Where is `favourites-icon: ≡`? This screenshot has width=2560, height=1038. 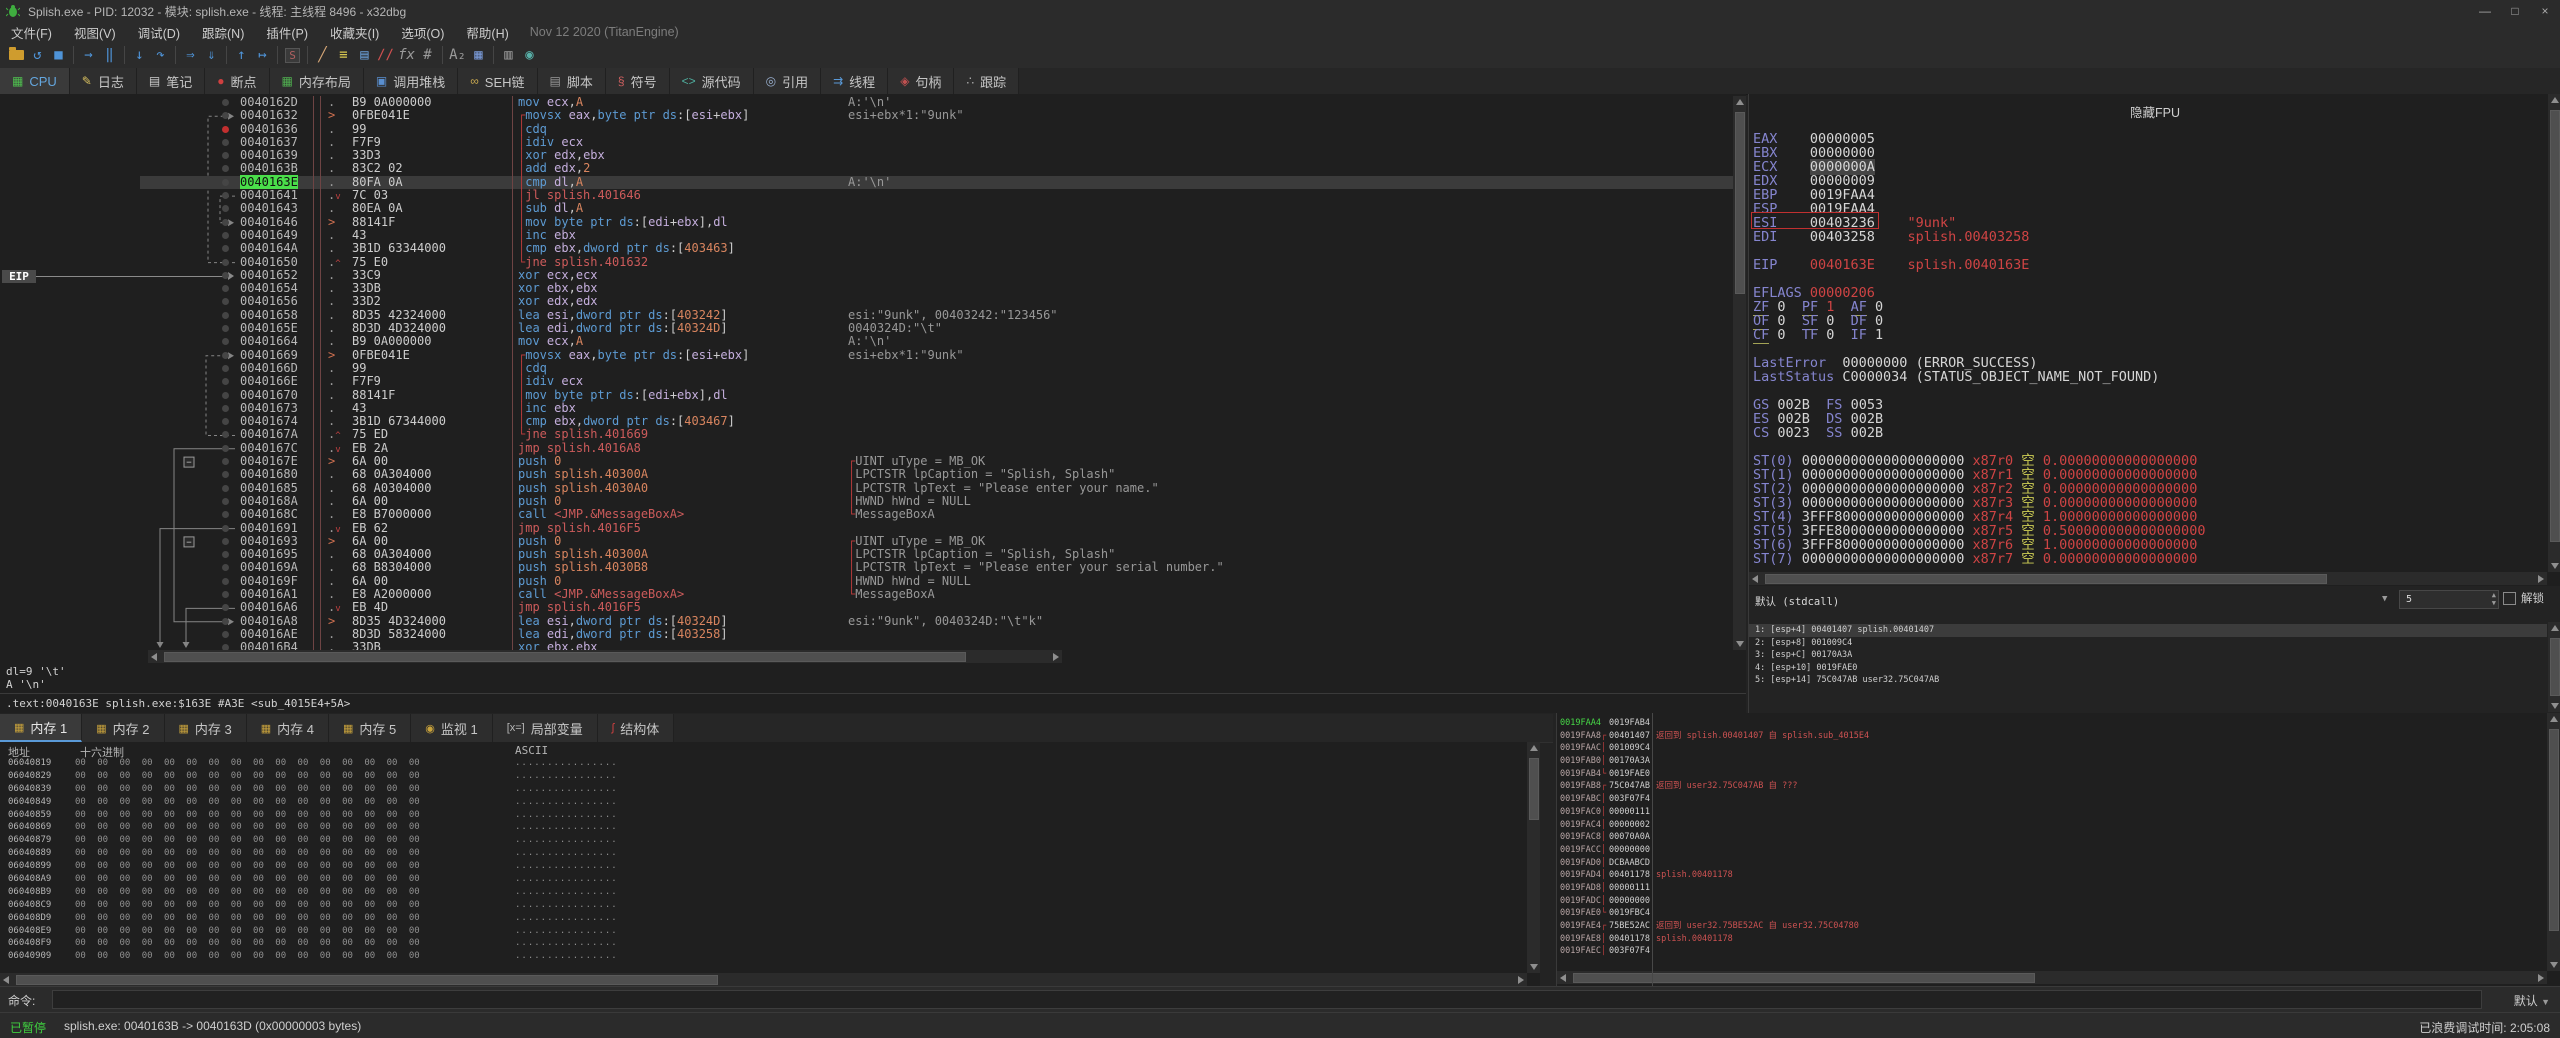 favourites-icon: ≡ is located at coordinates (343, 55).